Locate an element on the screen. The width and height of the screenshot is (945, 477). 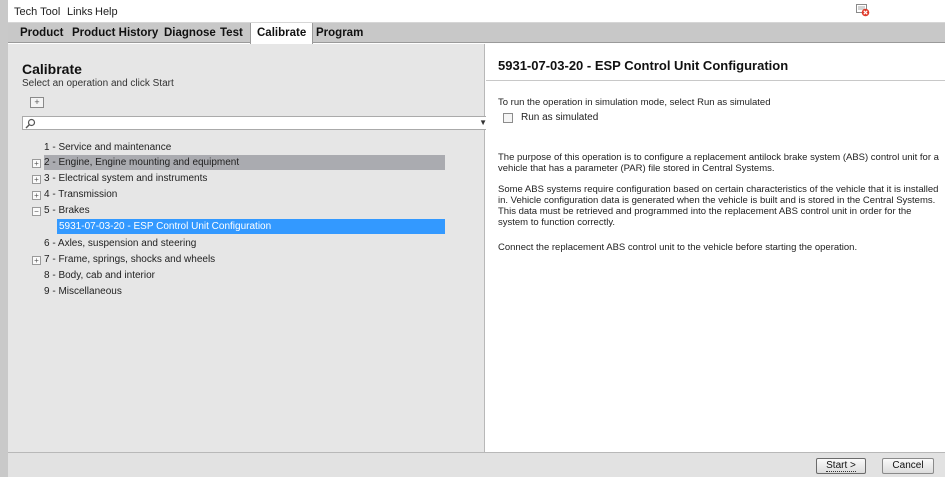
title-divider is located at coordinates (715, 80).